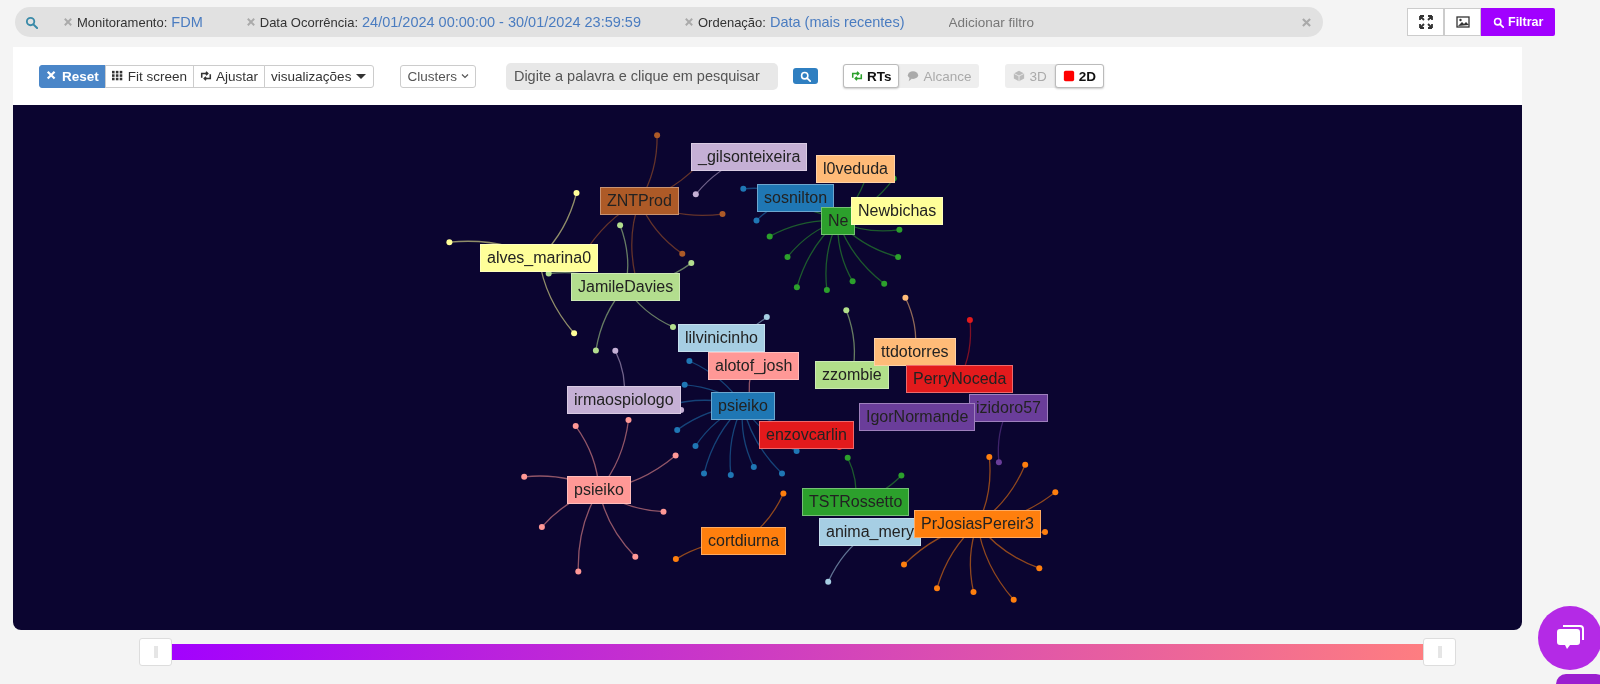 This screenshot has height=684, width=1600. I want to click on node-label: Newbichas, so click(897, 211).